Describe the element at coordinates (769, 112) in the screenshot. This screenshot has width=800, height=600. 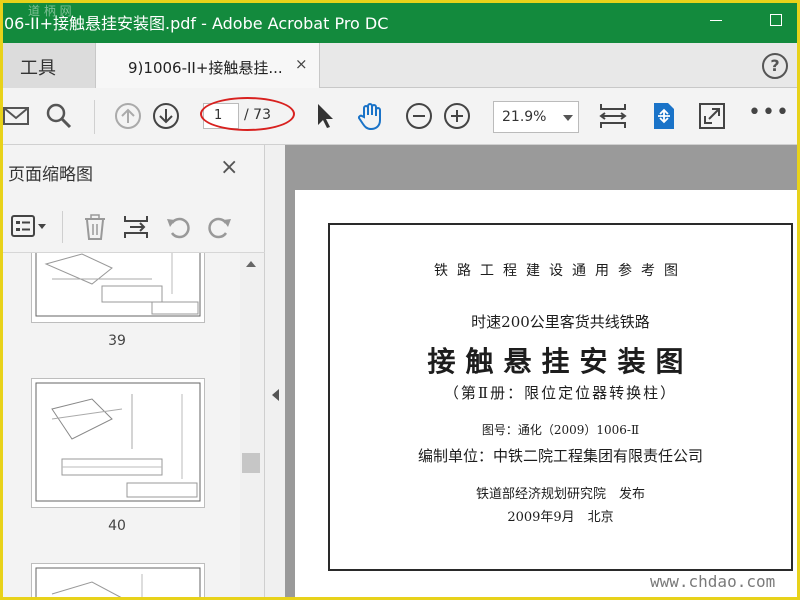
I see `more-icon: •••` at that location.